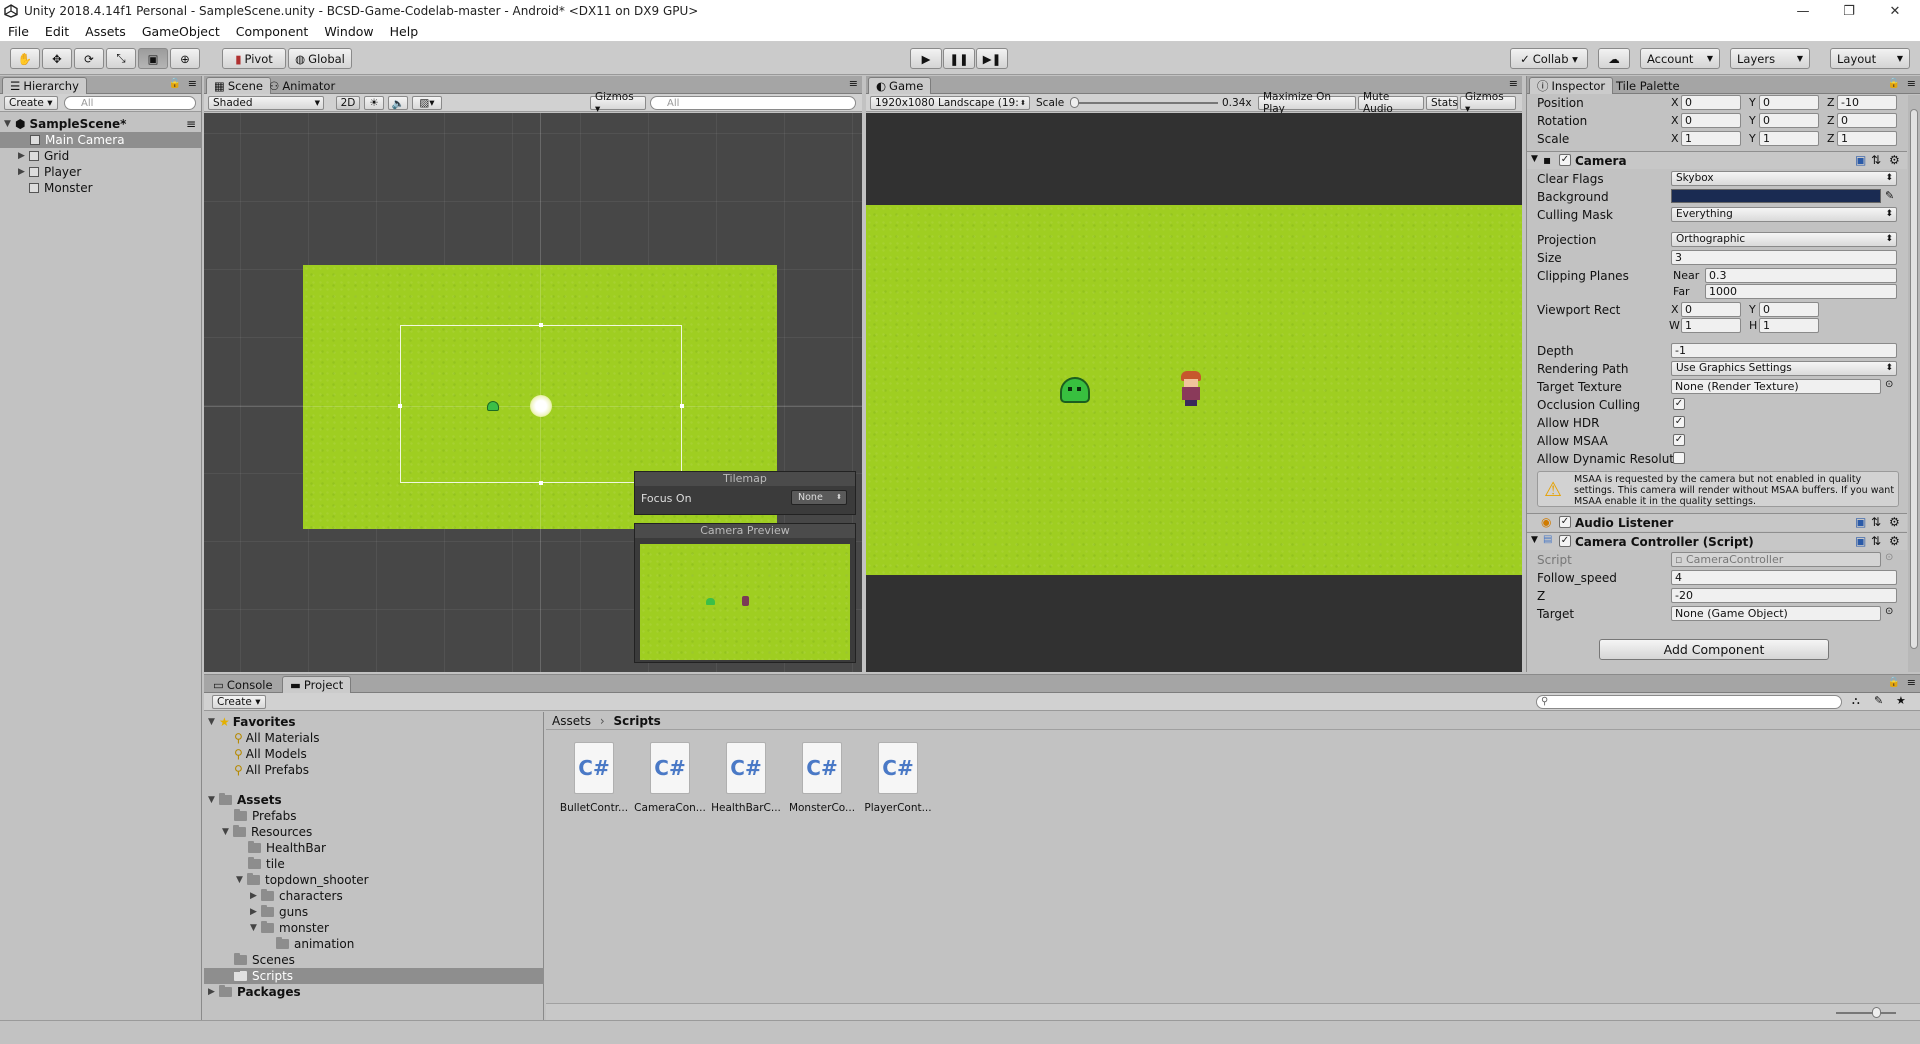 The image size is (1920, 1044). What do you see at coordinates (900, 85) in the screenshot?
I see `tab-game: ◐ Game` at bounding box center [900, 85].